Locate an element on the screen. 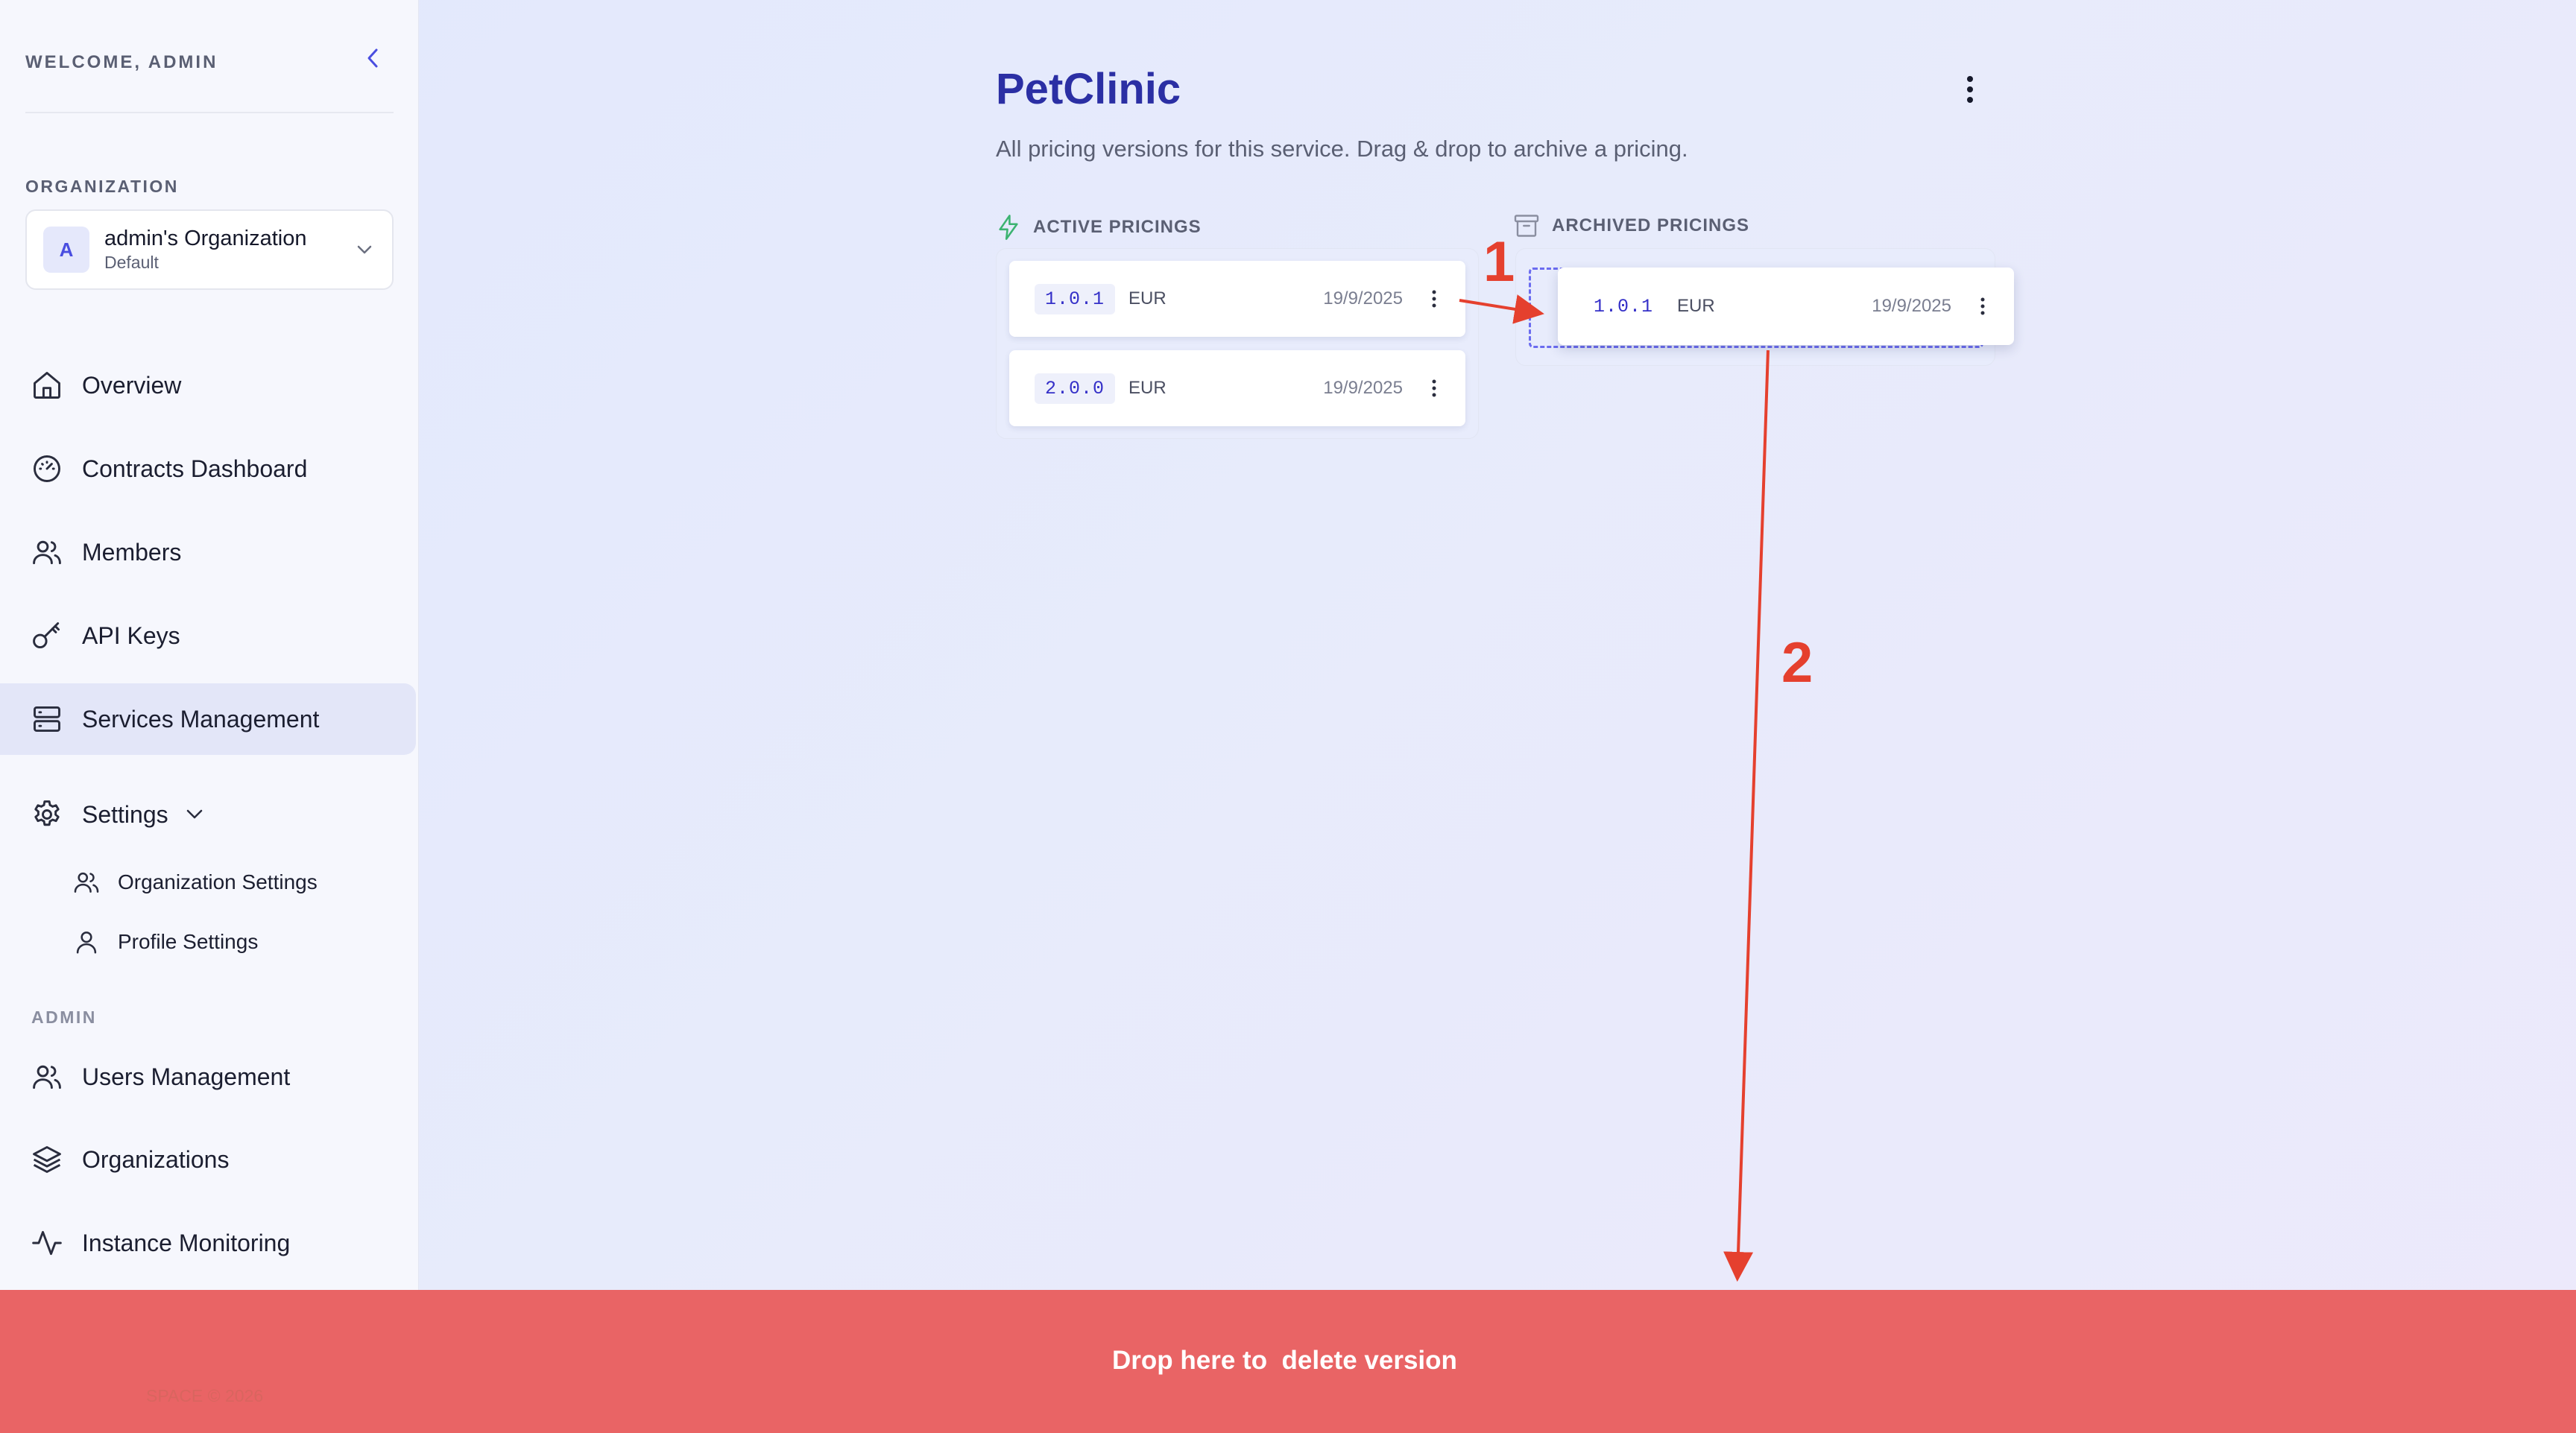  annotation-step-1: 1 is located at coordinates (1499, 262).